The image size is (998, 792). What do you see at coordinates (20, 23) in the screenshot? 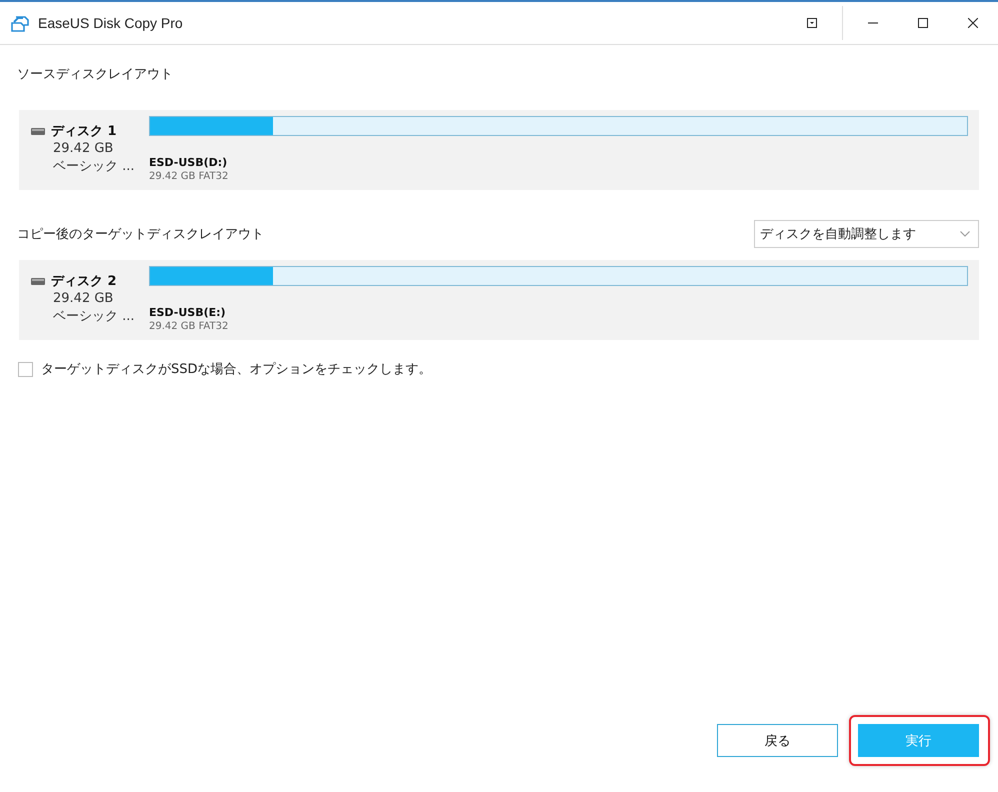
I see `app-logo-icon` at bounding box center [20, 23].